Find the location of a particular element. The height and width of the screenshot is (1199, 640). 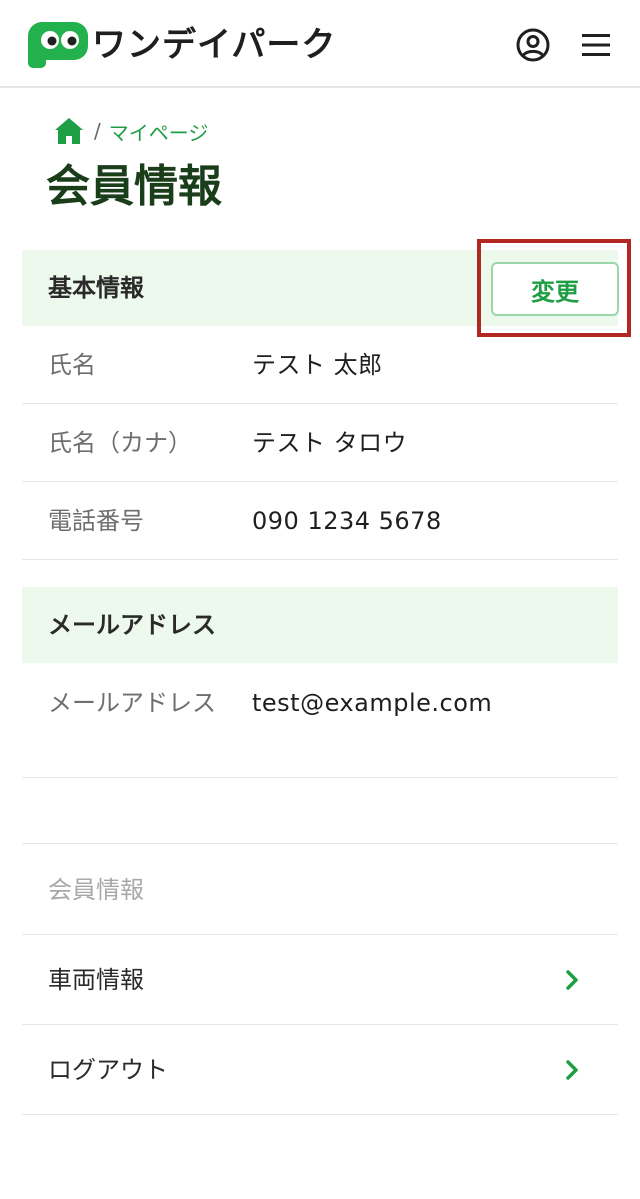

breadcrumb: / マイページ is located at coordinates (131, 131).